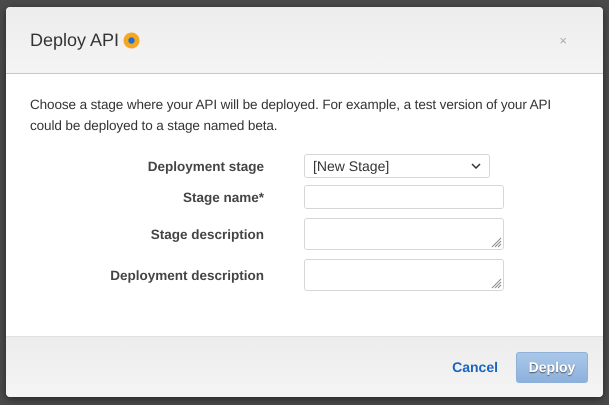 This screenshot has height=405, width=609. I want to click on field-label: Stage name*, so click(223, 197).